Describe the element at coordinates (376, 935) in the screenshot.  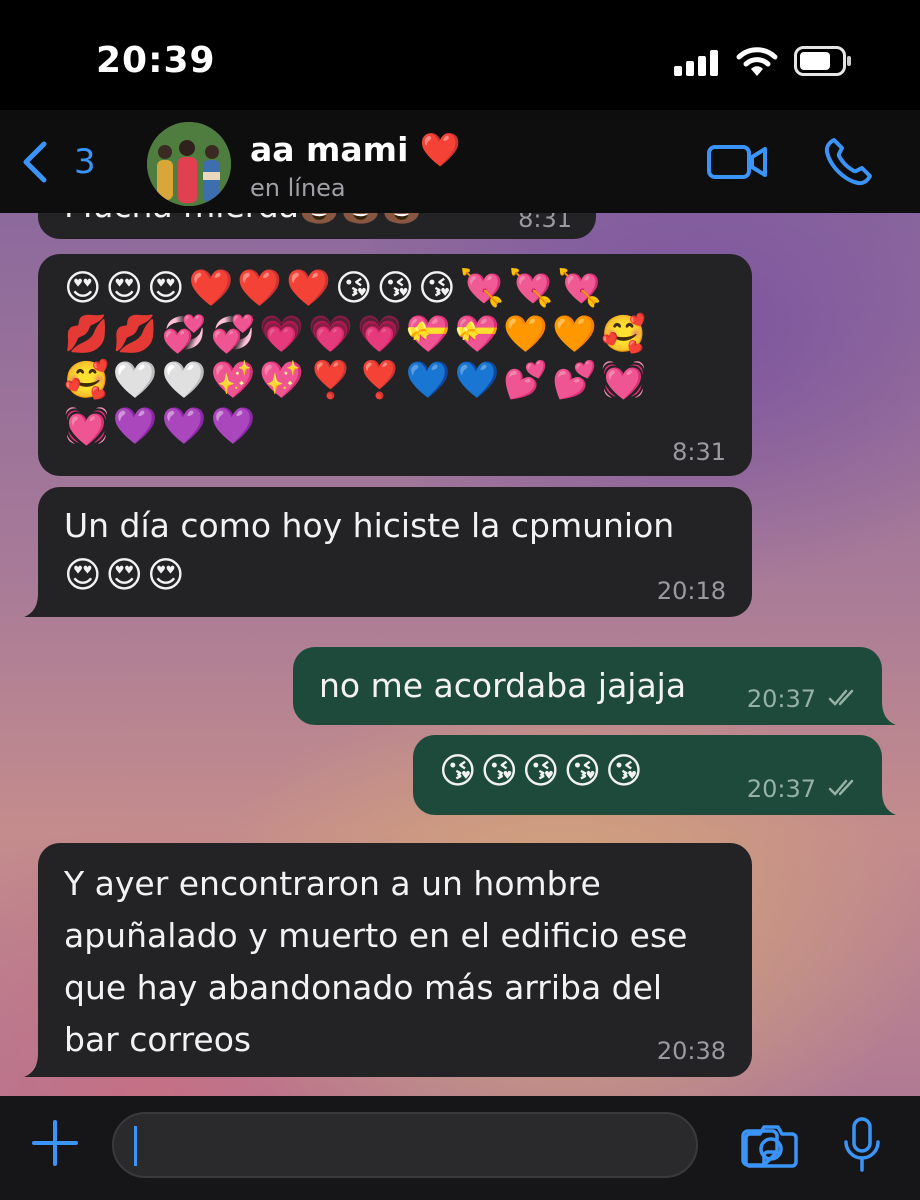
I see `message-text-line: apuñalado y muerto en el edificio ese` at that location.